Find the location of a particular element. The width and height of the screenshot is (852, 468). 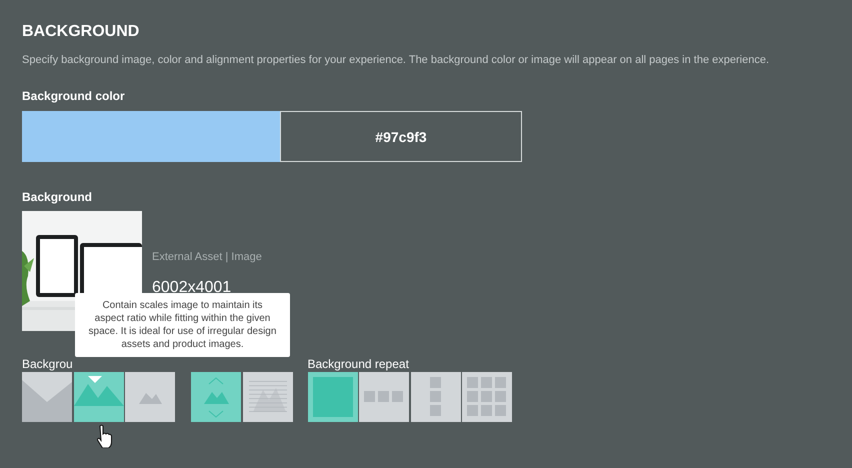

section-title: BACKGROUND is located at coordinates (81, 32).